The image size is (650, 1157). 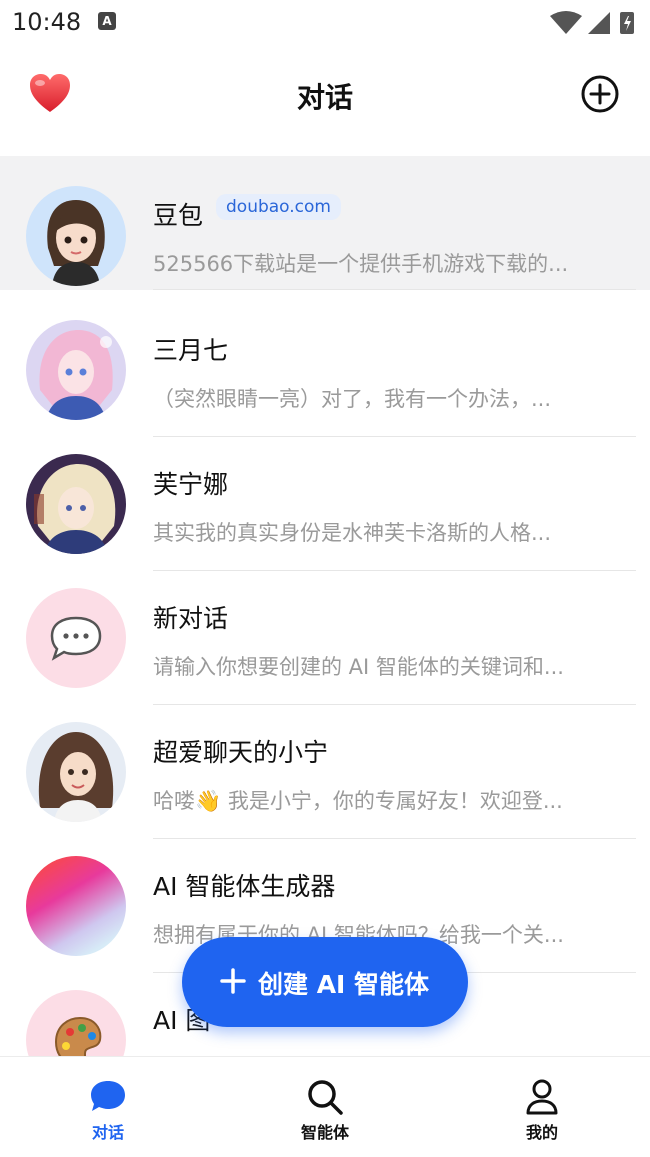 I want to click on palette-icon, so click(x=76, y=1023).